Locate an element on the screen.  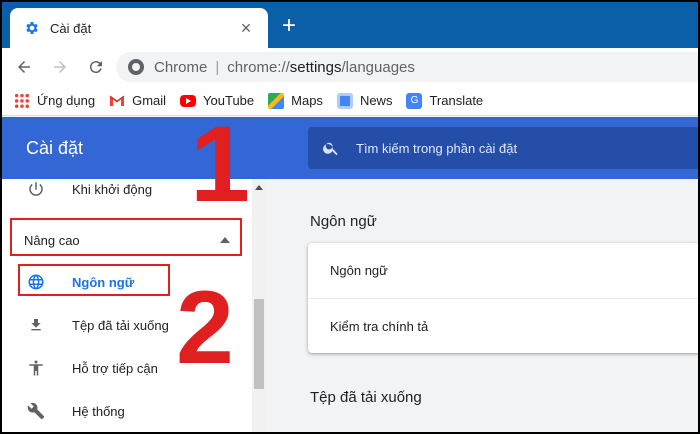
reload-button is located at coordinates (96, 67).